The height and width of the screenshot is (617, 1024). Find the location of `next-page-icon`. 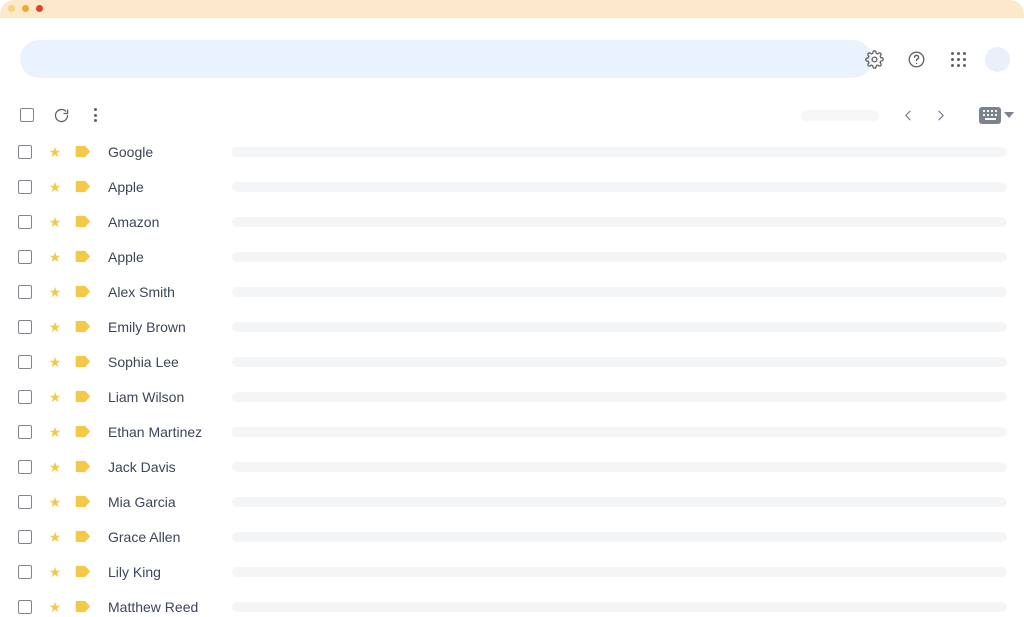

next-page-icon is located at coordinates (940, 115).